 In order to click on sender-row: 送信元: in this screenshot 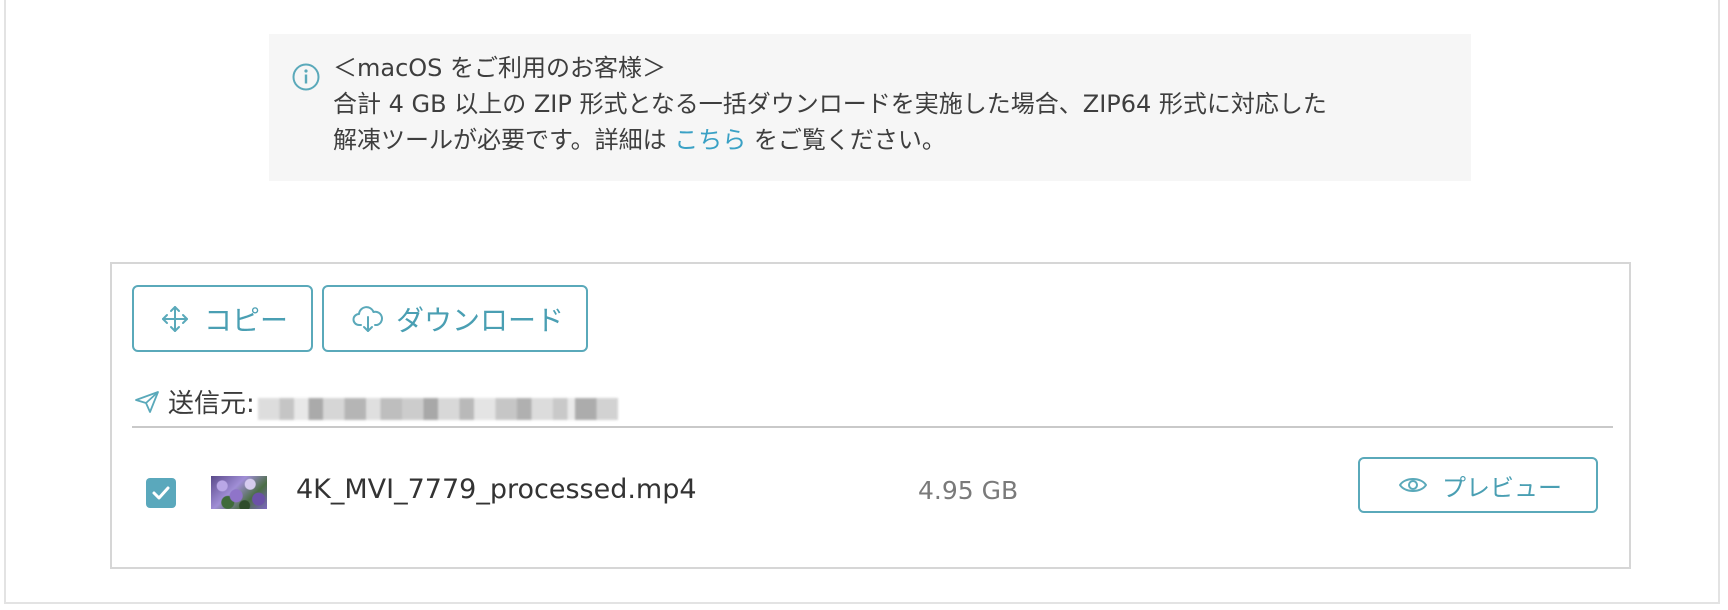, I will do `click(872, 408)`.